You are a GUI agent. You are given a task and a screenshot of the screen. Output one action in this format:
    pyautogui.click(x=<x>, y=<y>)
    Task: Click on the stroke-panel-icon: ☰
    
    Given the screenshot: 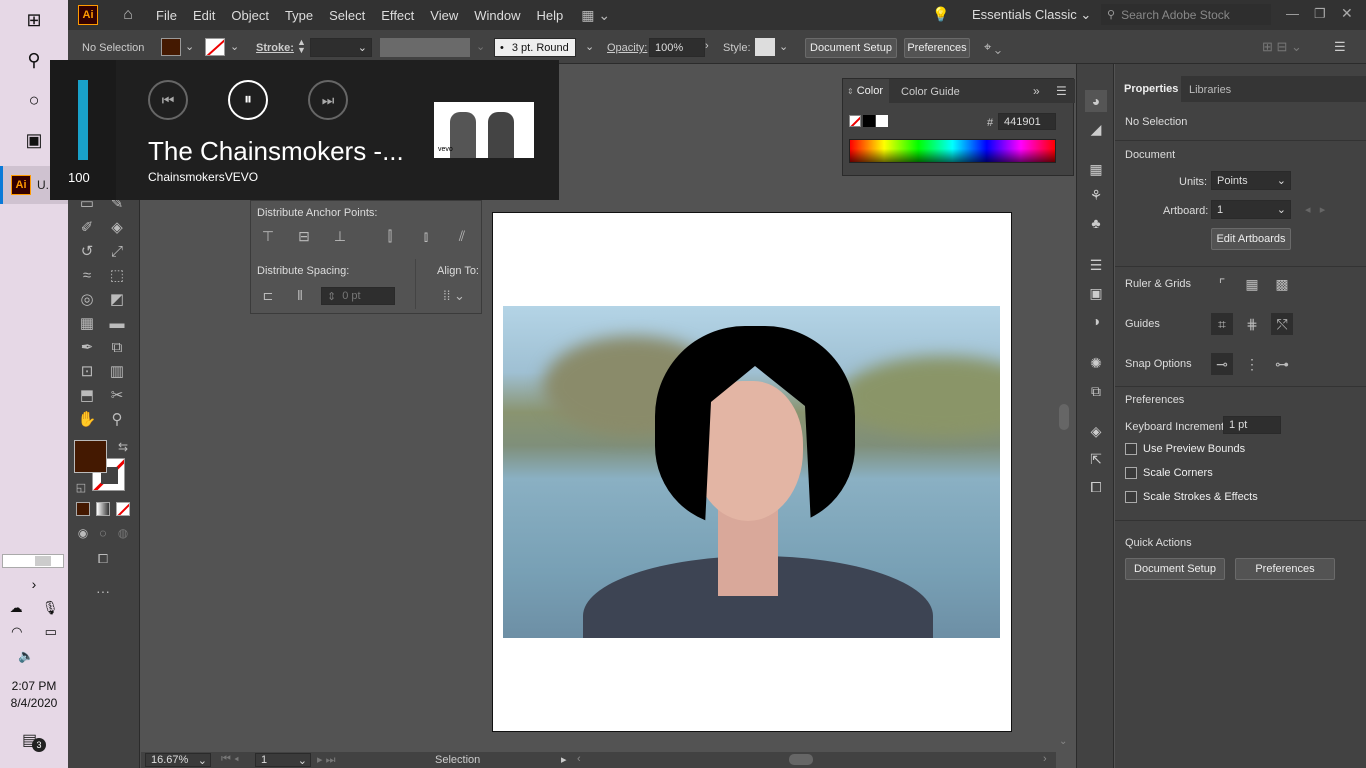 What is the action you would take?
    pyautogui.click(x=1096, y=265)
    